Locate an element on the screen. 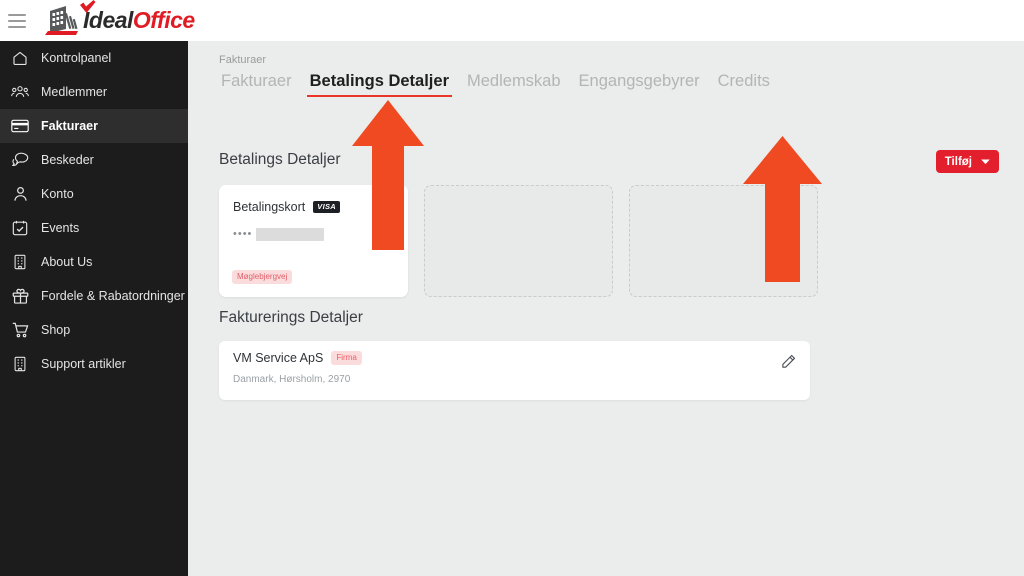 This screenshot has height=576, width=1024. top-bar: Ideal Office is located at coordinates (512, 20).